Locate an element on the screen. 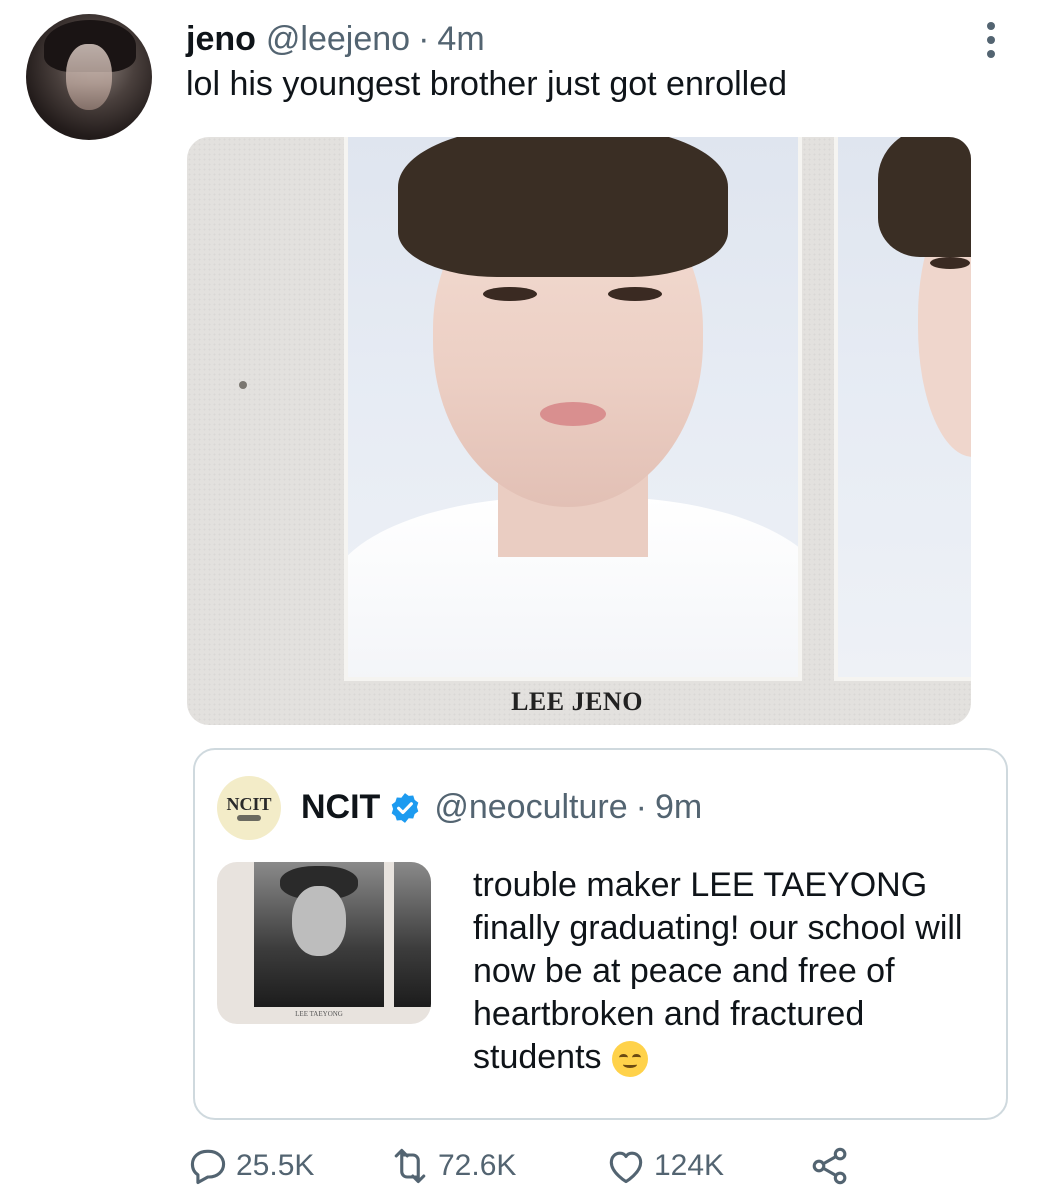 This screenshot has width=1047, height=1200. reply-button: 25.5K is located at coordinates (250, 1166).